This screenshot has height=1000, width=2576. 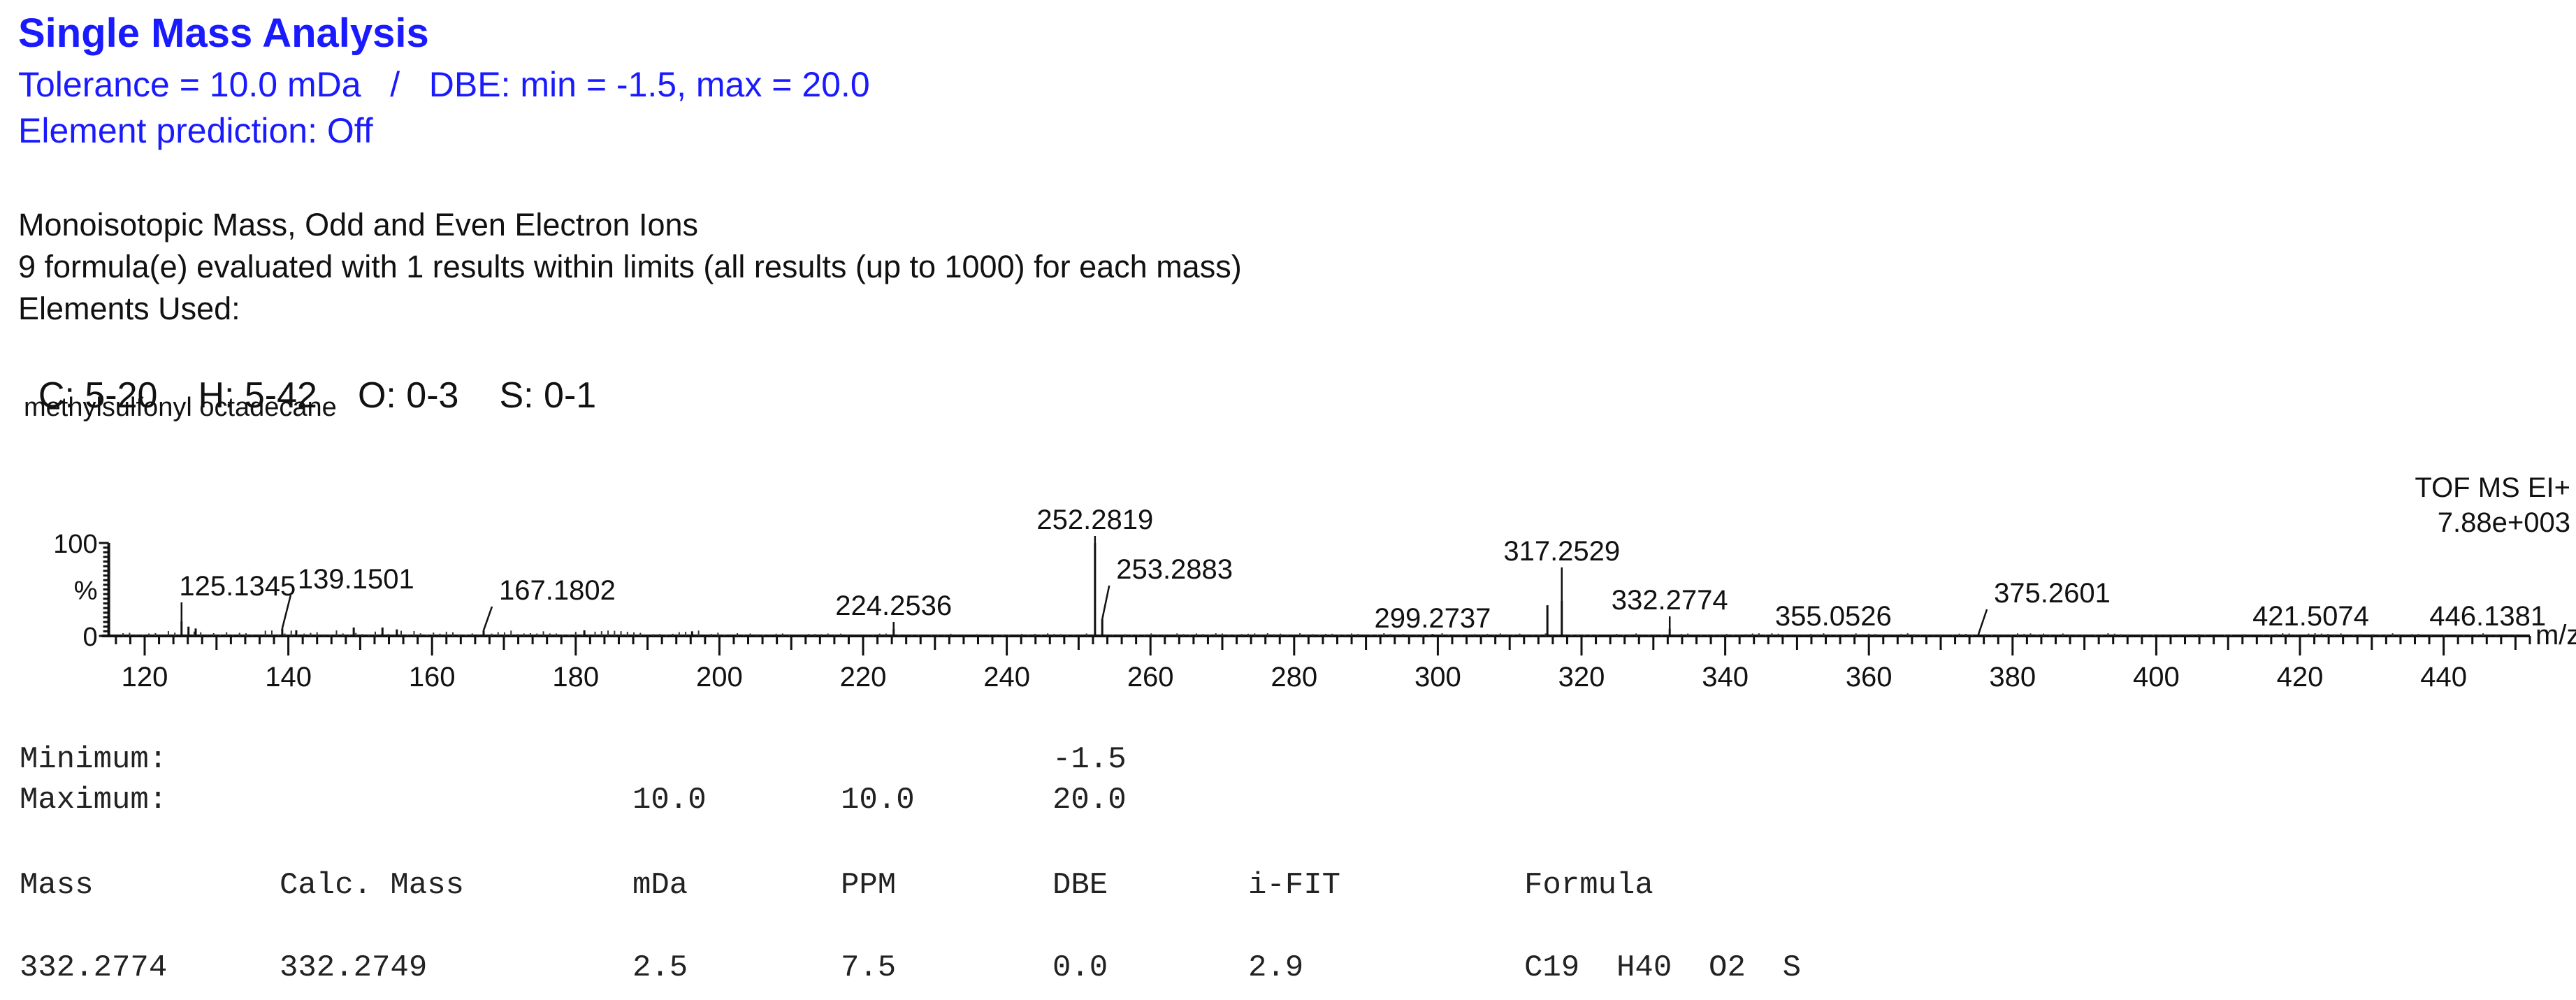 What do you see at coordinates (1433, 619) in the screenshot?
I see `peak-label-299.2737: 299.2737` at bounding box center [1433, 619].